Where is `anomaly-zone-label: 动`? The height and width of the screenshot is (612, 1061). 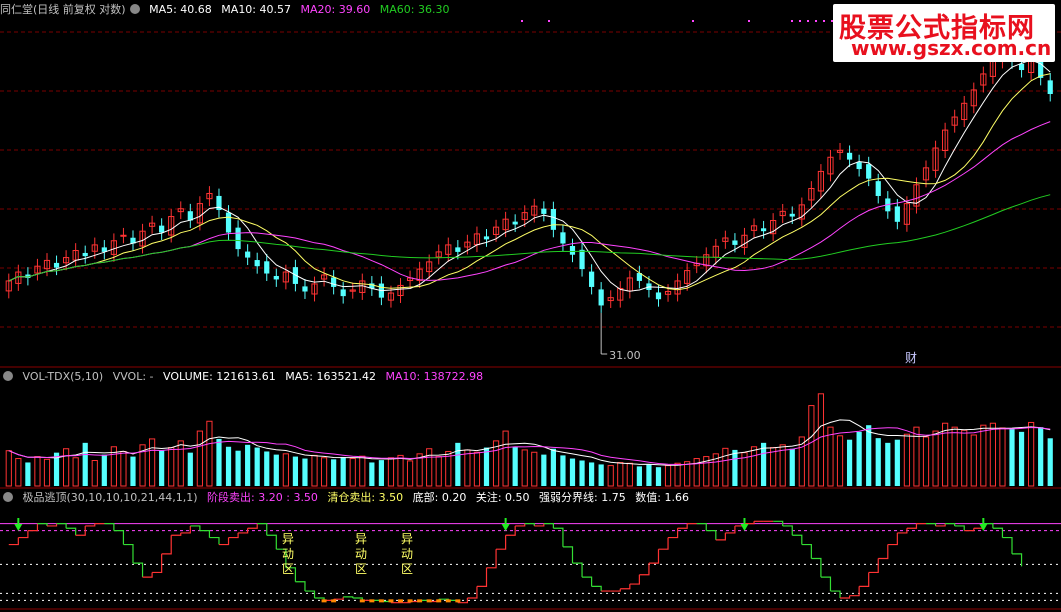
anomaly-zone-label: 动 is located at coordinates (361, 554).